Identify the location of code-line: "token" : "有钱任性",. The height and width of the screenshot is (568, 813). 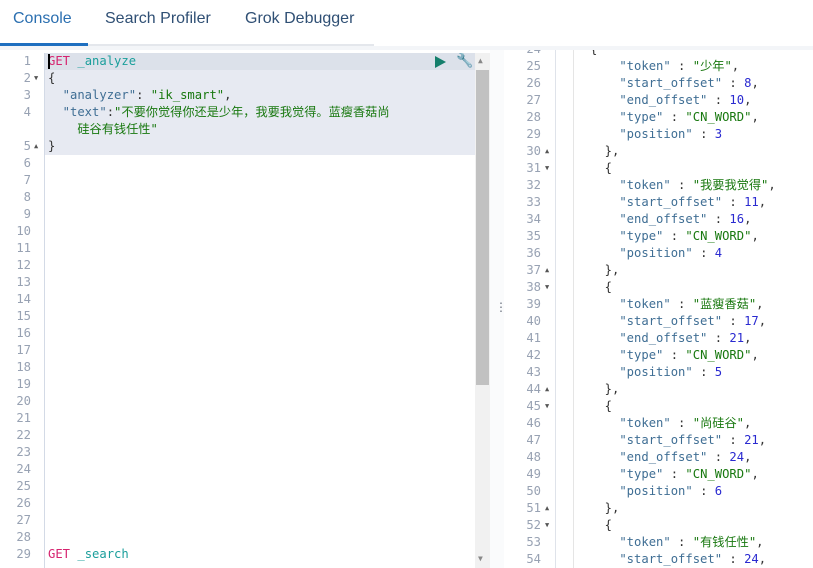
(677, 542).